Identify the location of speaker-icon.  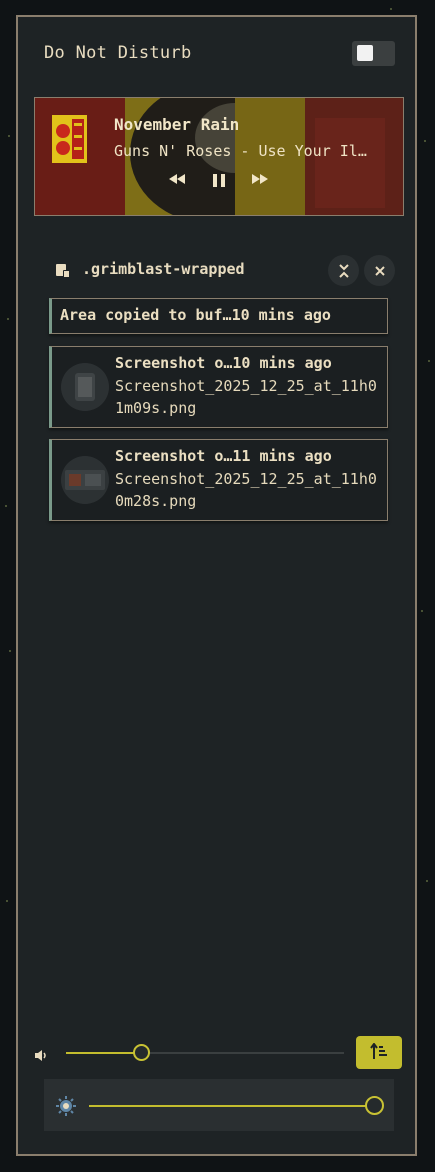
(41, 1055).